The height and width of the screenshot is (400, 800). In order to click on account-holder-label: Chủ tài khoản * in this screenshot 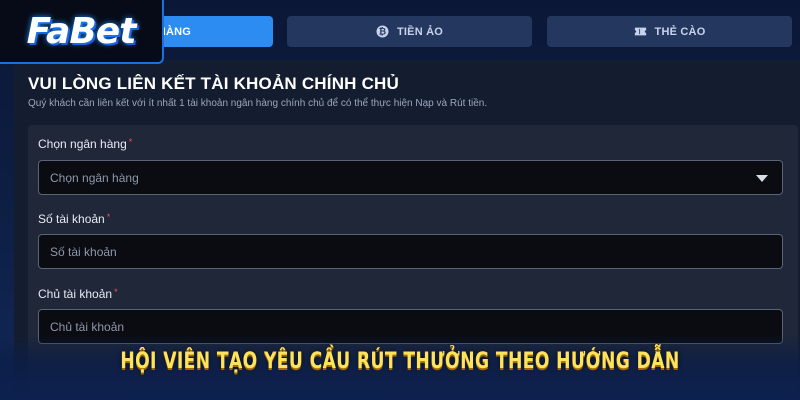, I will do `click(78, 294)`.